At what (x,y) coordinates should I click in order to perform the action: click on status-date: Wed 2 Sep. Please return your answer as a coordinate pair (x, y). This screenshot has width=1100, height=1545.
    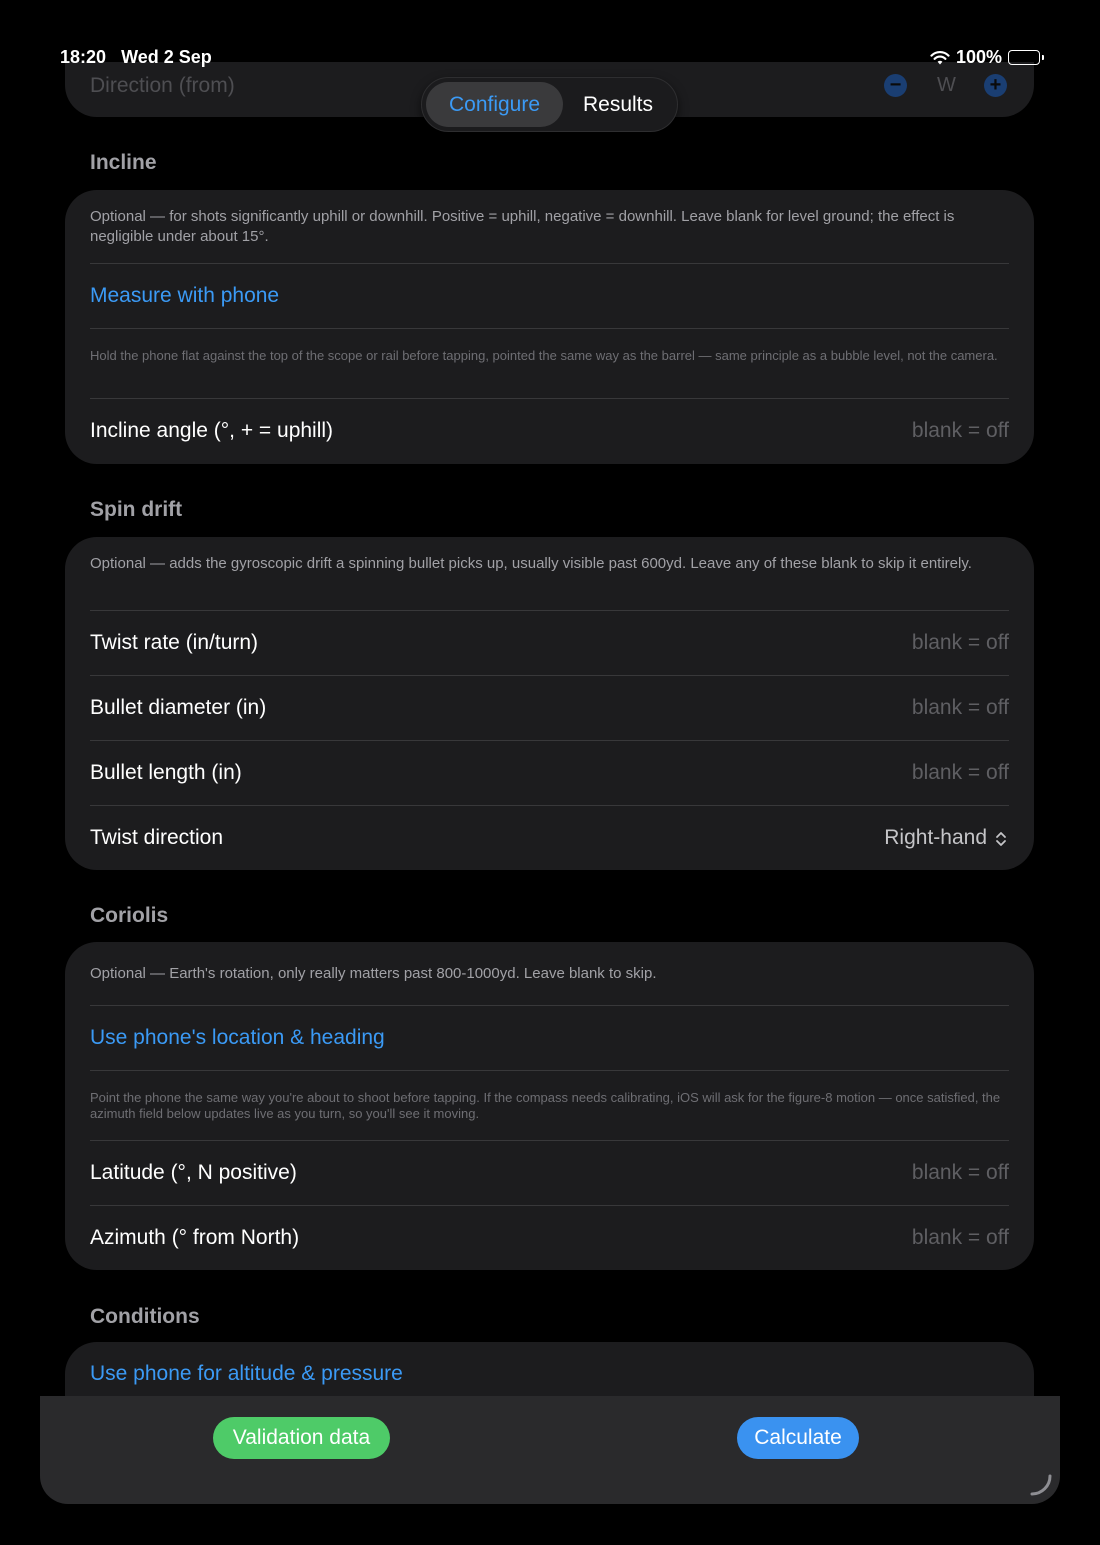
    Looking at the image, I should click on (166, 57).